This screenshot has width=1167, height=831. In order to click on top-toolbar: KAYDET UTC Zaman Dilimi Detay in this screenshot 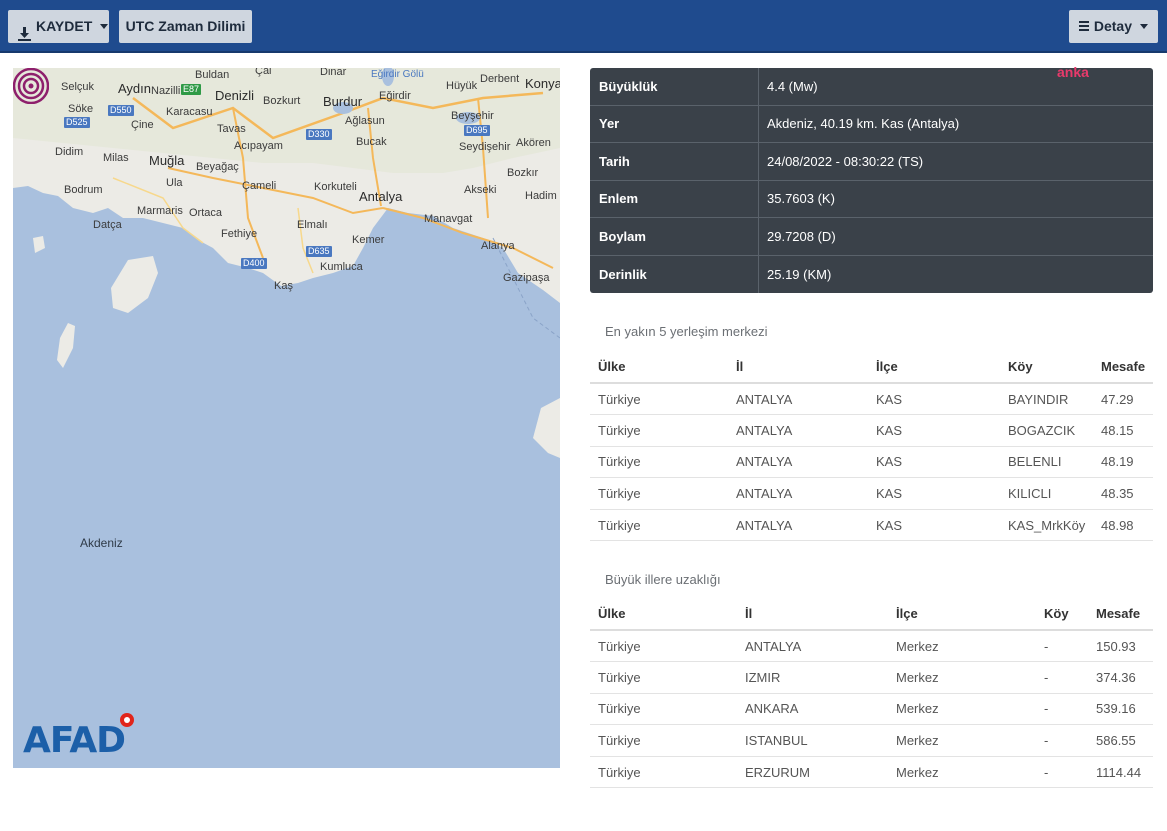, I will do `click(583, 26)`.